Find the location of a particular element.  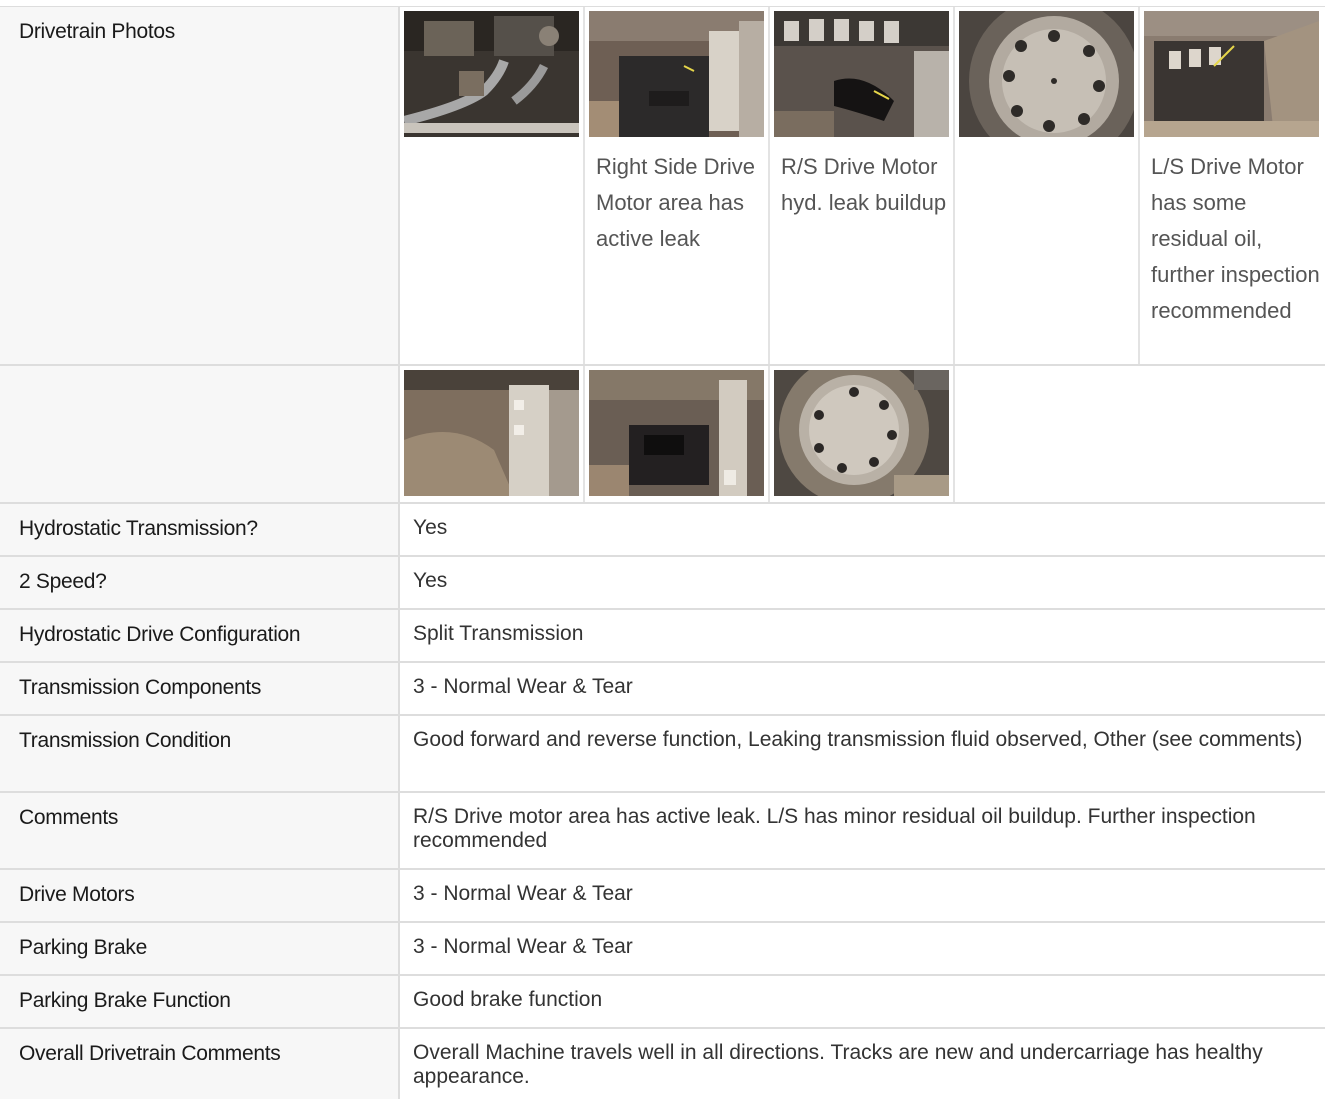

drive-motor-housing-photo is located at coordinates (676, 433).